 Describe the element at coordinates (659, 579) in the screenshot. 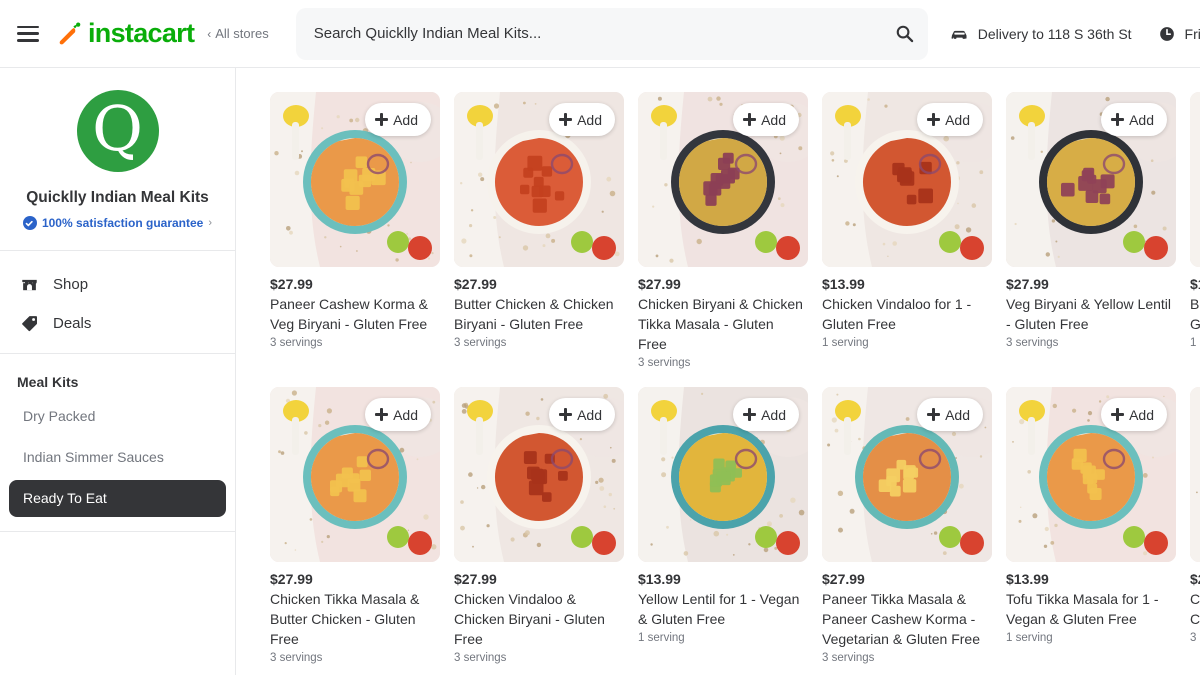

I see `product-price: $13.99` at that location.